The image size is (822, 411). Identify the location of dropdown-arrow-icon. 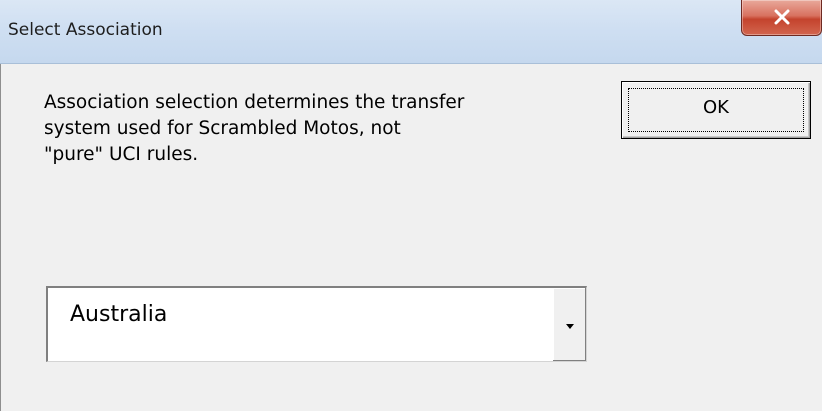
(570, 326).